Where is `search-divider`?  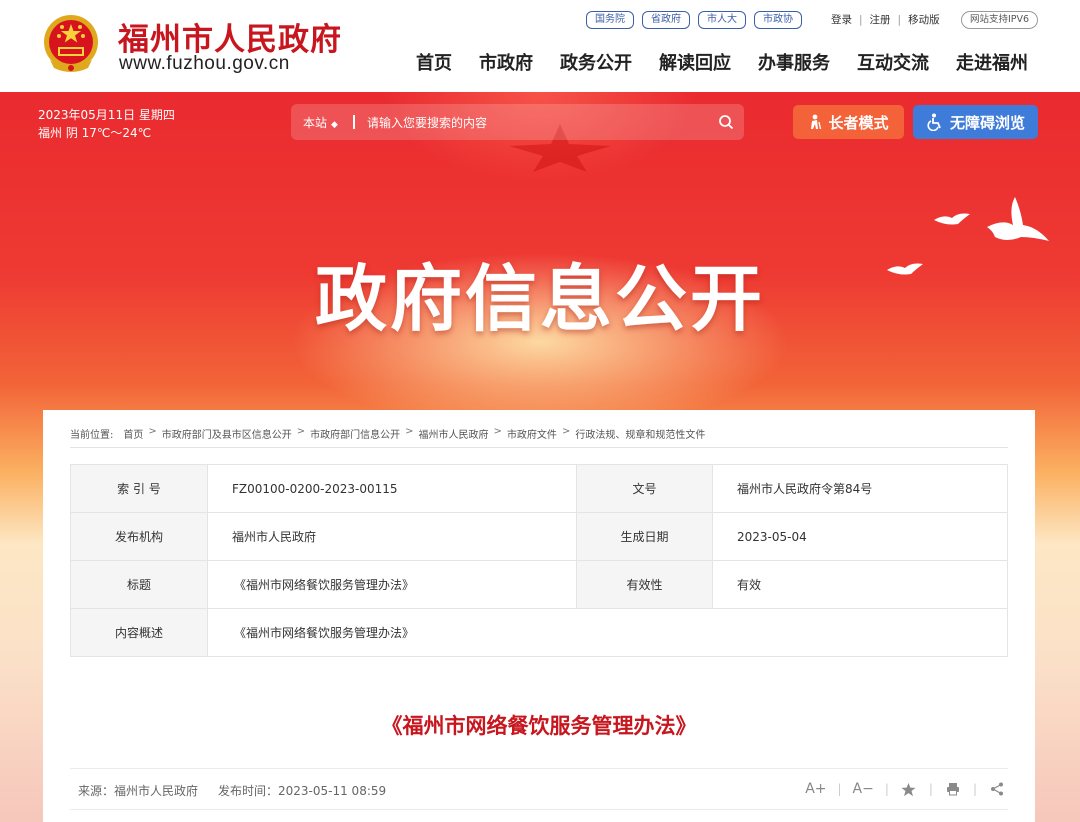
search-divider is located at coordinates (354, 122).